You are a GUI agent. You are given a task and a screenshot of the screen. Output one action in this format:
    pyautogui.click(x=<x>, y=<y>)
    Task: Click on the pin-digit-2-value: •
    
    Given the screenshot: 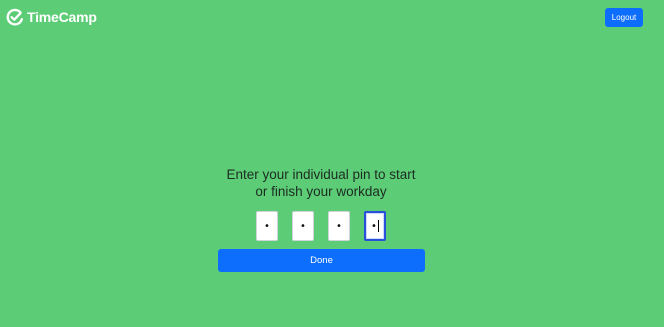 What is the action you would take?
    pyautogui.click(x=303, y=226)
    